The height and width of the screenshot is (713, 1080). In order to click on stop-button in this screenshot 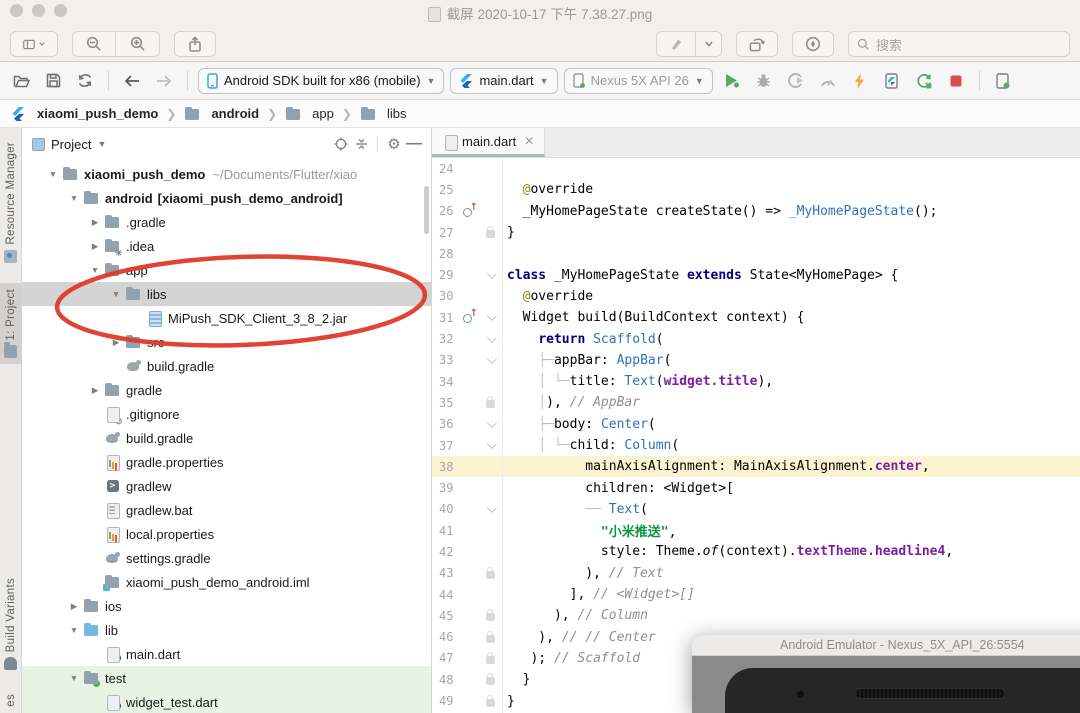, I will do `click(956, 81)`.